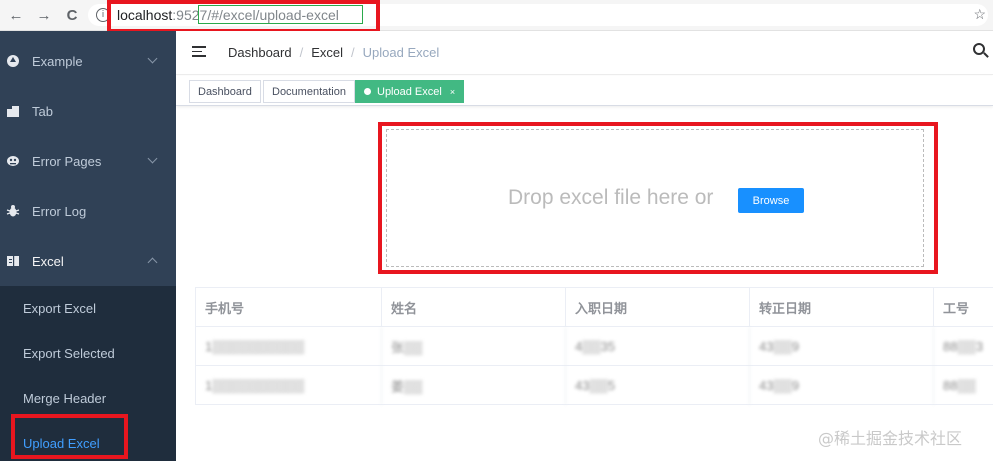 This screenshot has height=466, width=993. Describe the element at coordinates (44, 15) in the screenshot. I see `forward-icon: →` at that location.